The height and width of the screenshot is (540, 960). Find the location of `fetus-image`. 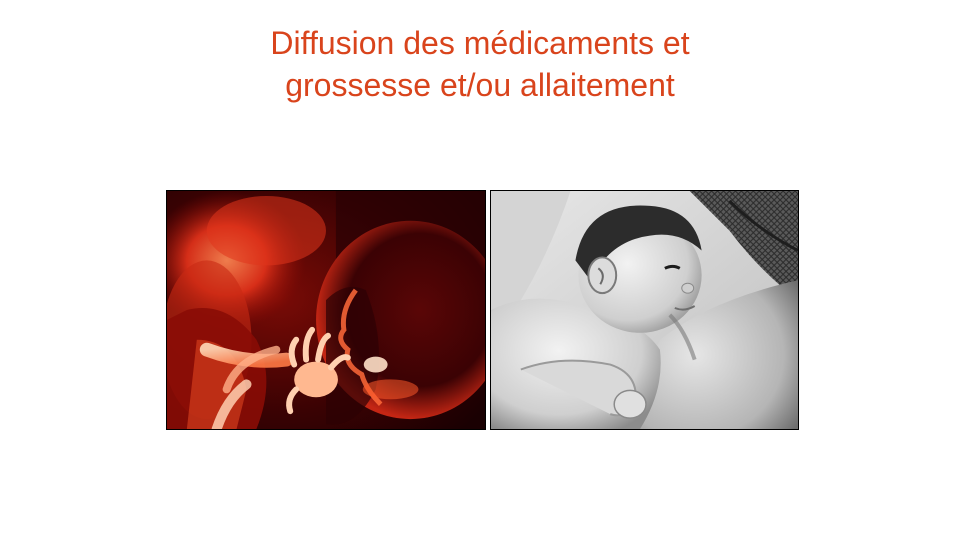

fetus-image is located at coordinates (326, 310).